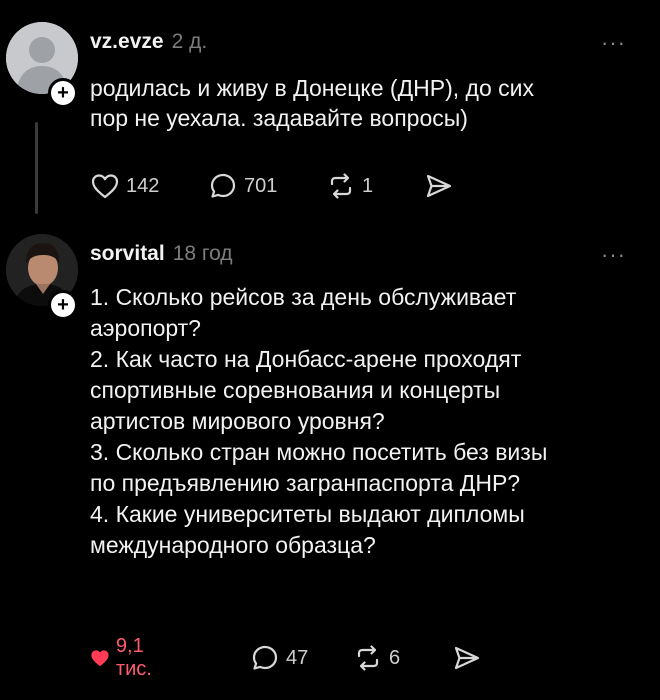 The height and width of the screenshot is (700, 660). What do you see at coordinates (127, 41) in the screenshot?
I see `username-text: vz.evze` at bounding box center [127, 41].